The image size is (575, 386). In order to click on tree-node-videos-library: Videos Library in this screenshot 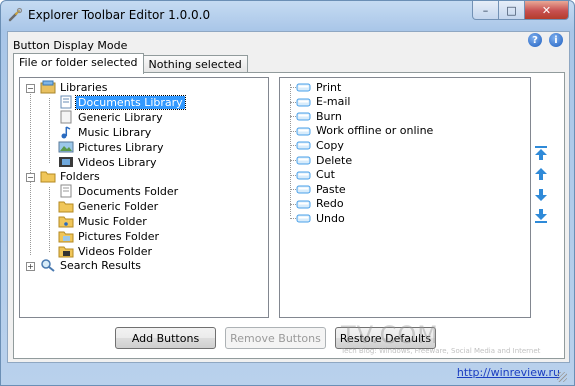, I will do `click(108, 162)`.